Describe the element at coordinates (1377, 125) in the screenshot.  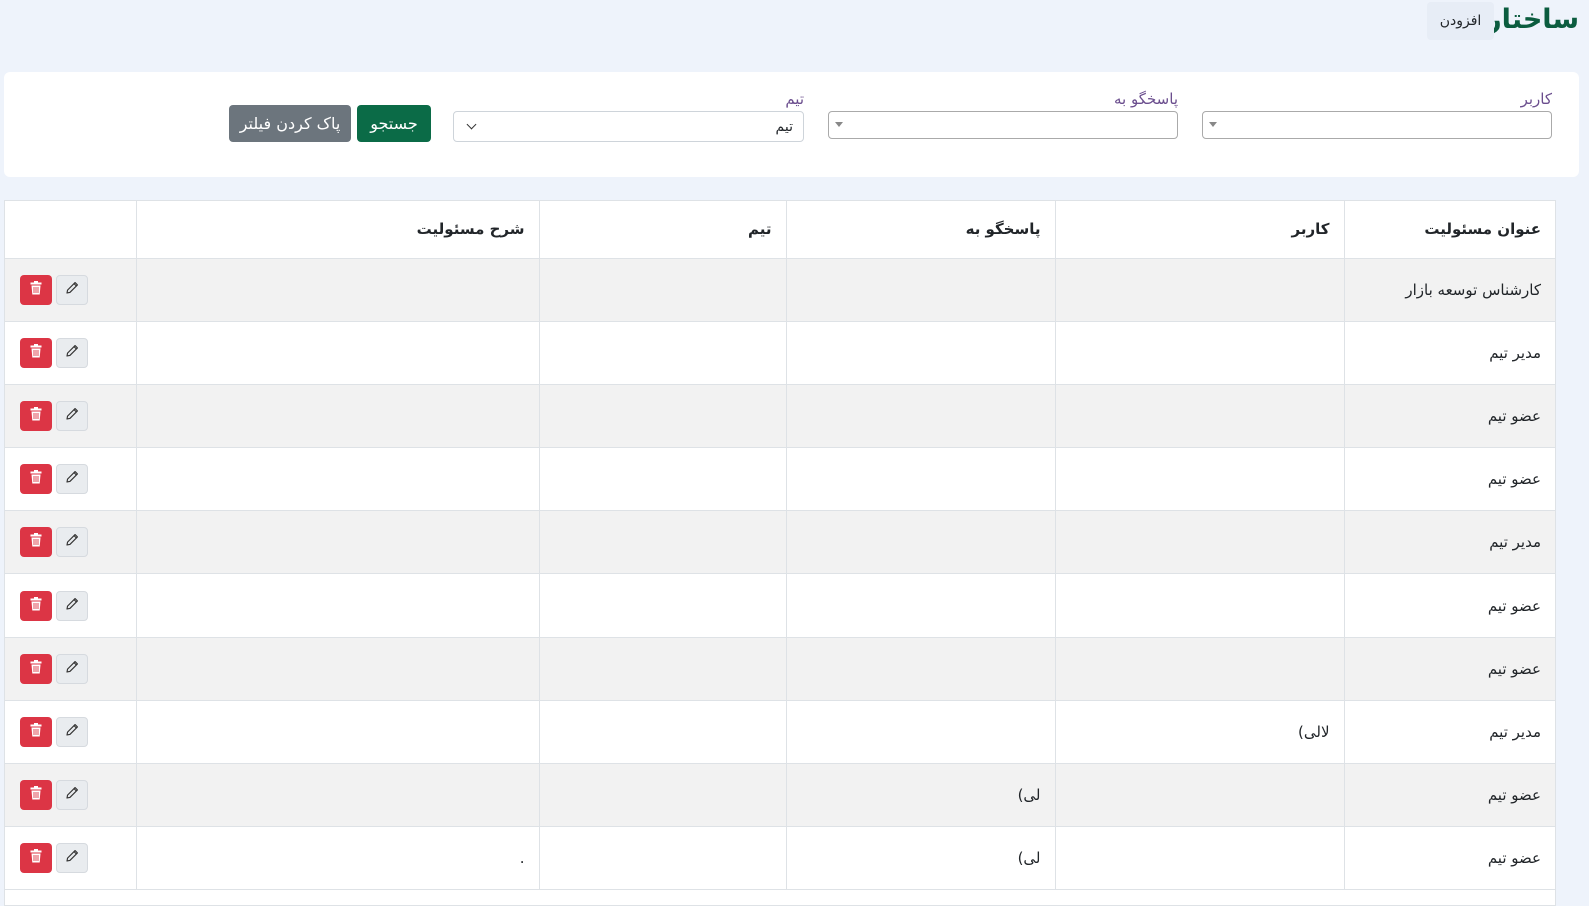
I see `user-select` at that location.